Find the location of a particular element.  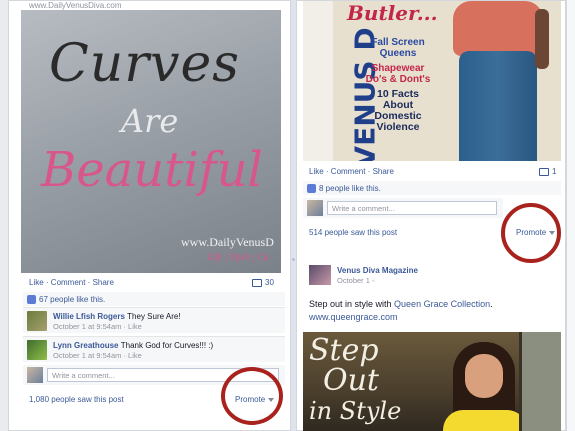

image-line-2: Out is located at coordinates (351, 380).